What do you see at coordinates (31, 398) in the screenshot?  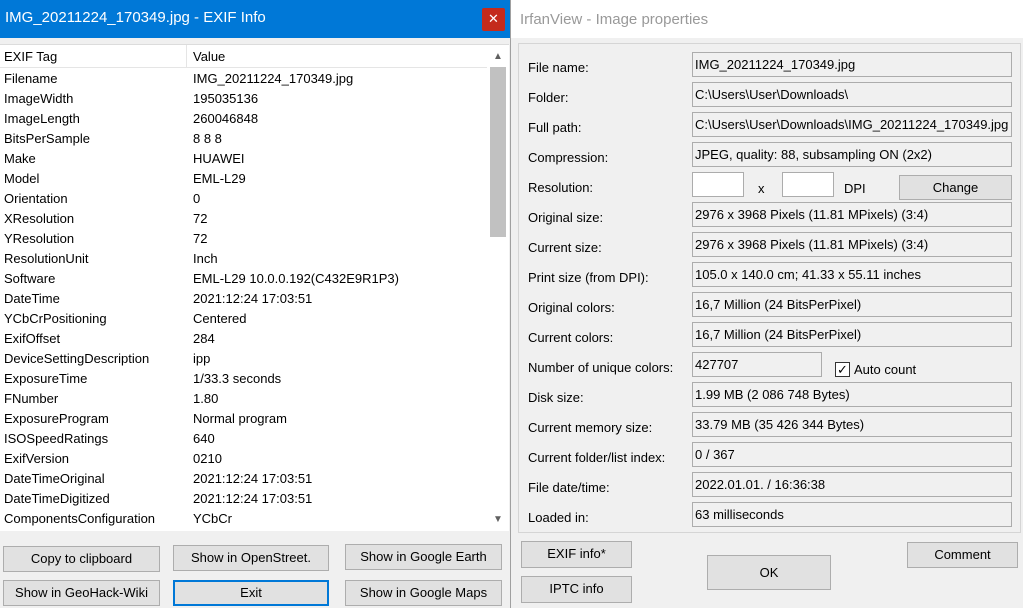 I see `exif-tag-cell: FNumber` at bounding box center [31, 398].